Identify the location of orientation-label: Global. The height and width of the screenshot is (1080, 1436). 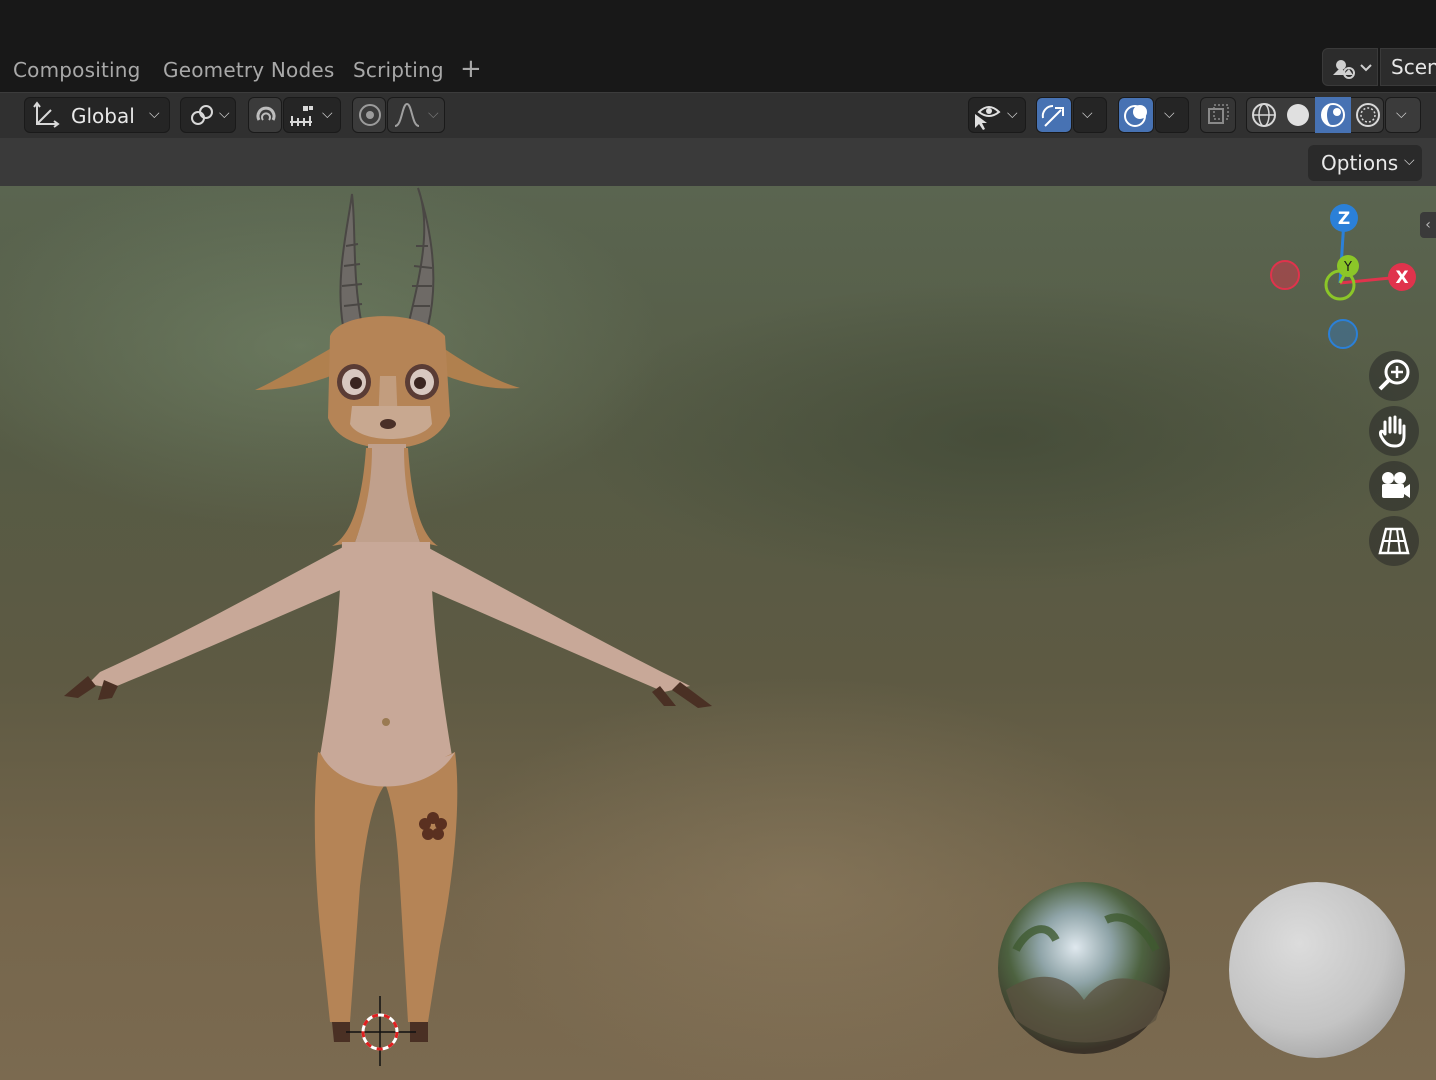
(103, 116).